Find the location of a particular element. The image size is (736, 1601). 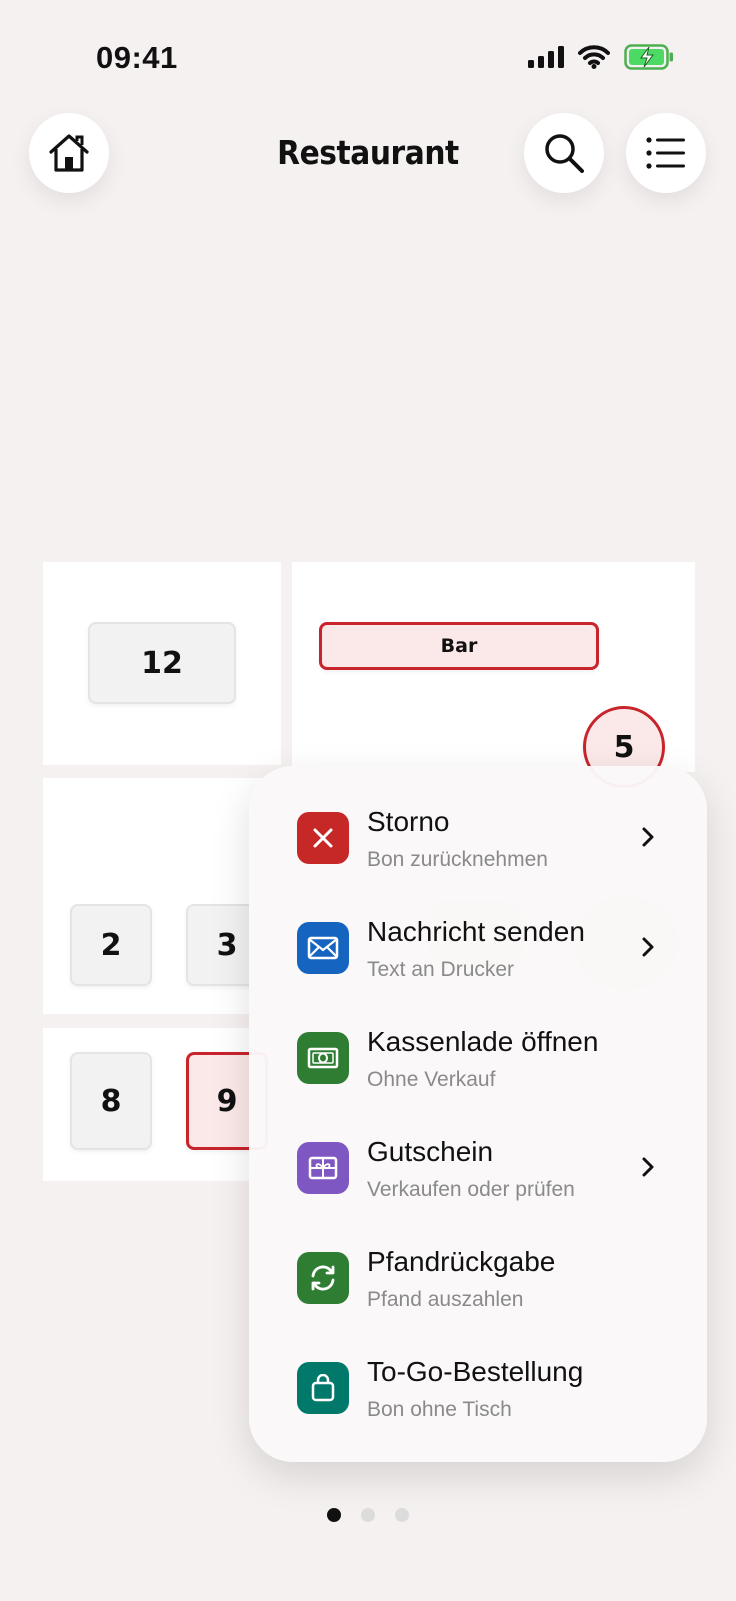

list-menu-button is located at coordinates (666, 153).